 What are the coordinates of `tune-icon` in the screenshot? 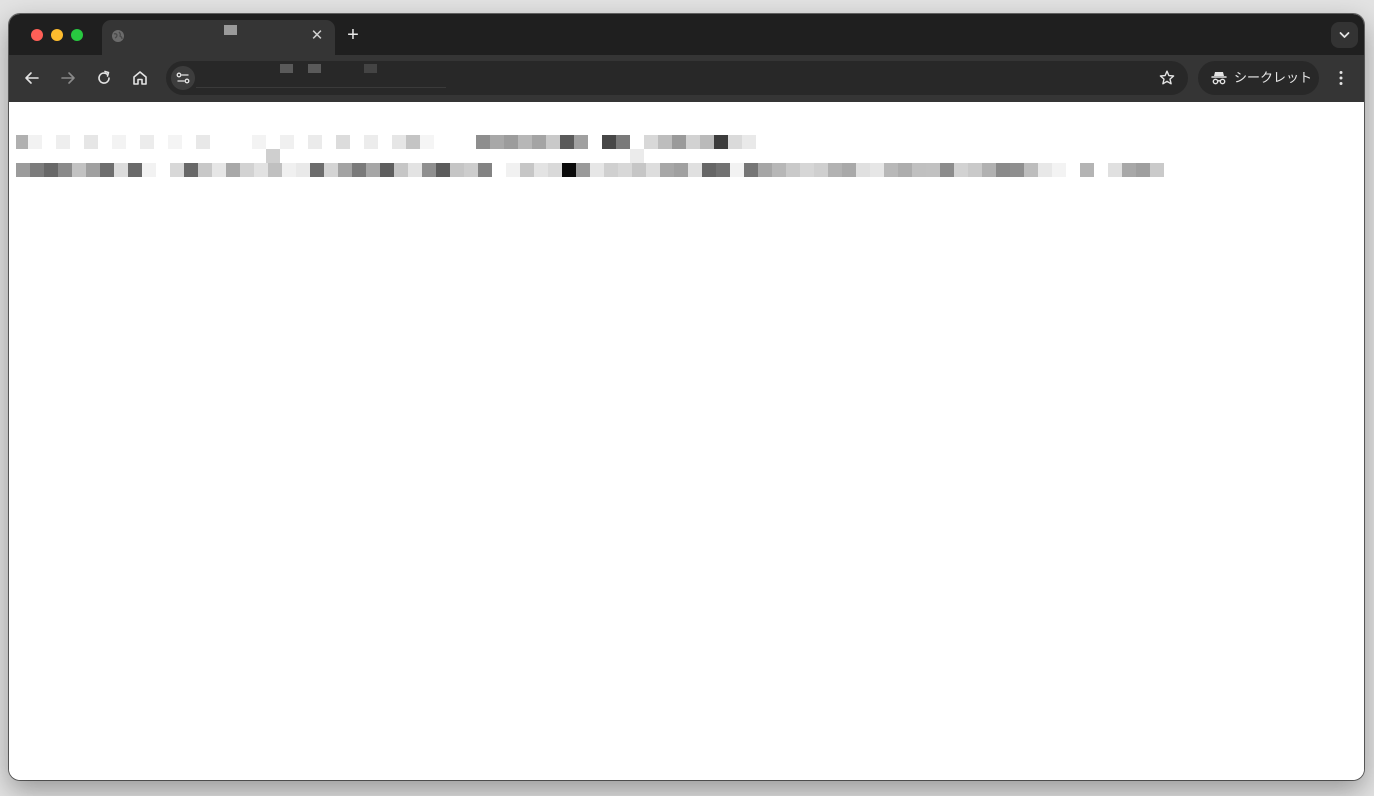 It's located at (183, 78).